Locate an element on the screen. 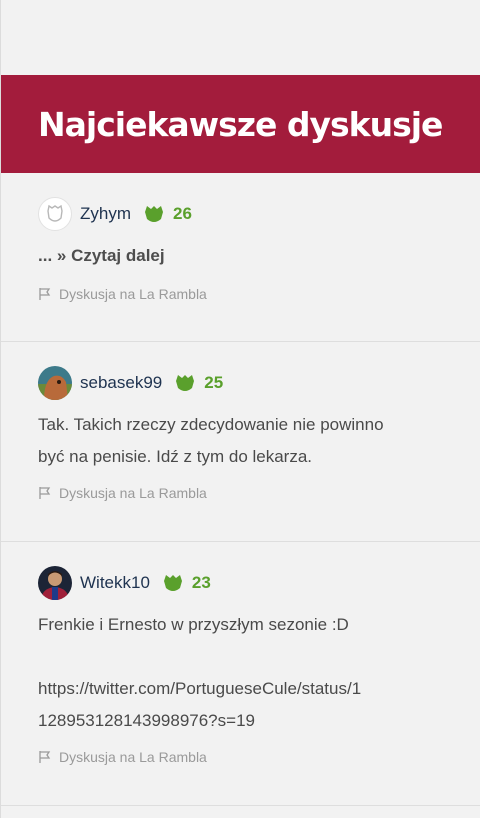 This screenshot has width=480, height=818. score-value: 25 is located at coordinates (214, 382).